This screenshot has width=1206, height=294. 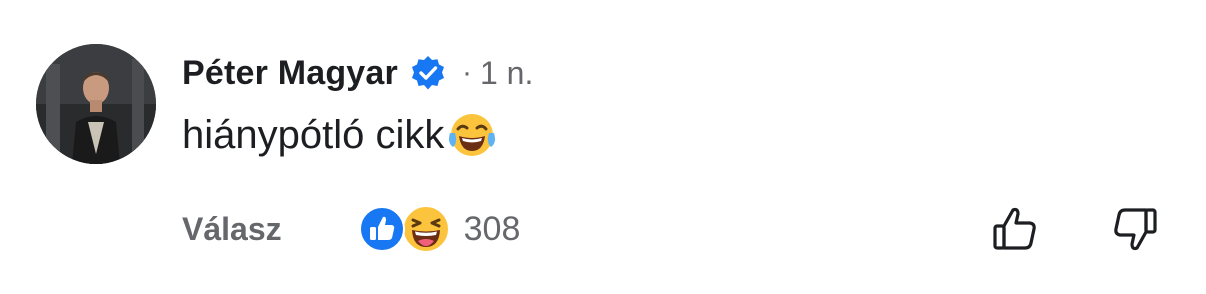 I want to click on reply-button: Válasz, so click(x=232, y=229).